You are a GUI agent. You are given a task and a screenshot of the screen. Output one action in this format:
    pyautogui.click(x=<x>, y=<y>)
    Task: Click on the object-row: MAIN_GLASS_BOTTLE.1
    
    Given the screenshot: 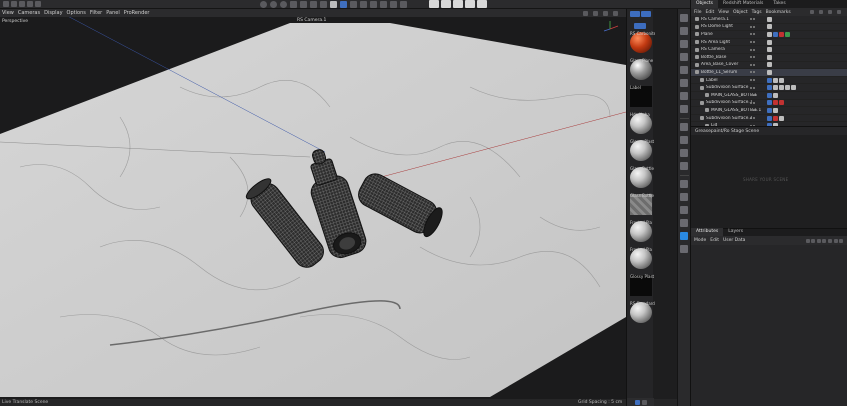 What is the action you would take?
    pyautogui.click(x=769, y=111)
    